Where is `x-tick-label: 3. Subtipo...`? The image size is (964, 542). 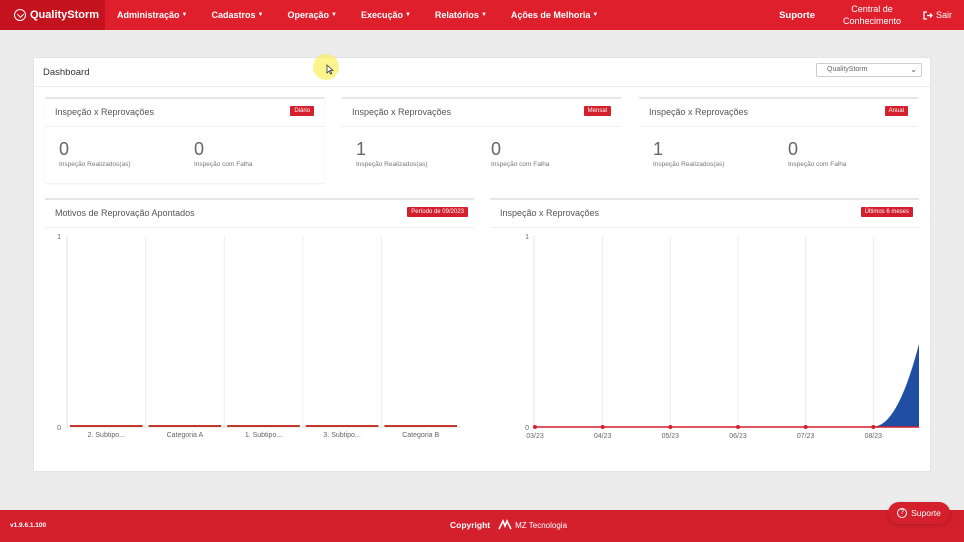
x-tick-label: 3. Subtipo... is located at coordinates (341, 435).